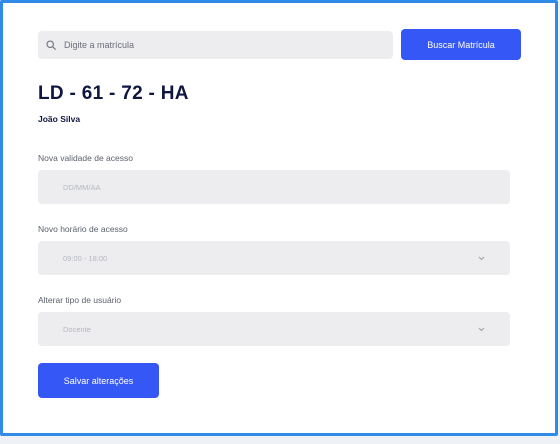 This screenshot has width=560, height=444. I want to click on search-input: Digite a matrícula, so click(215, 45).